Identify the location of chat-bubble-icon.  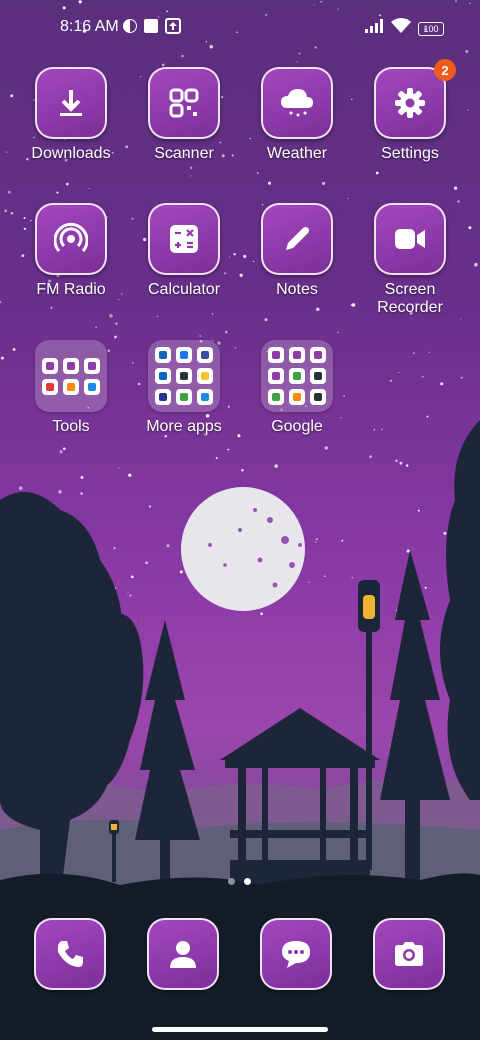
(296, 954).